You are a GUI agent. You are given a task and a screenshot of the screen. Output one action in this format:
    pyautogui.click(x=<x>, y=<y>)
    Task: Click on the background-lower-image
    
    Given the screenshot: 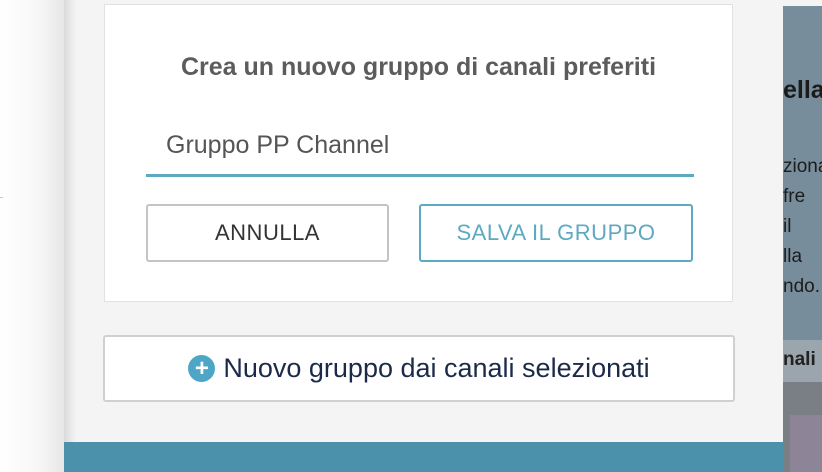 What is the action you would take?
    pyautogui.click(x=806, y=443)
    